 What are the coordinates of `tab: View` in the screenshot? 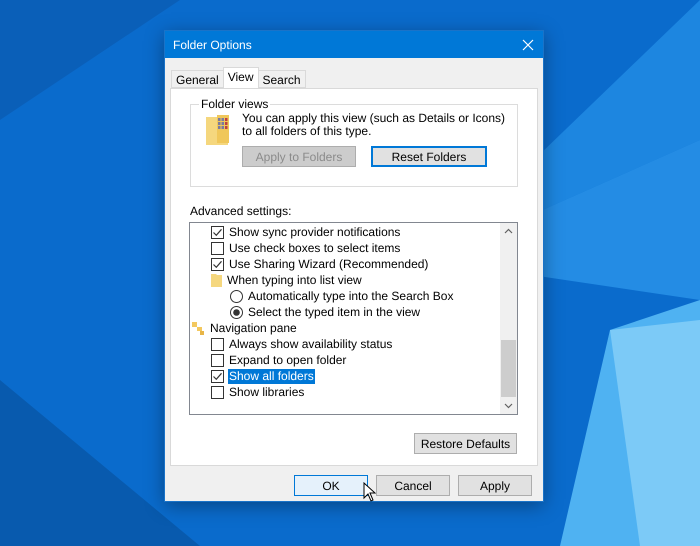 It's located at (240, 77).